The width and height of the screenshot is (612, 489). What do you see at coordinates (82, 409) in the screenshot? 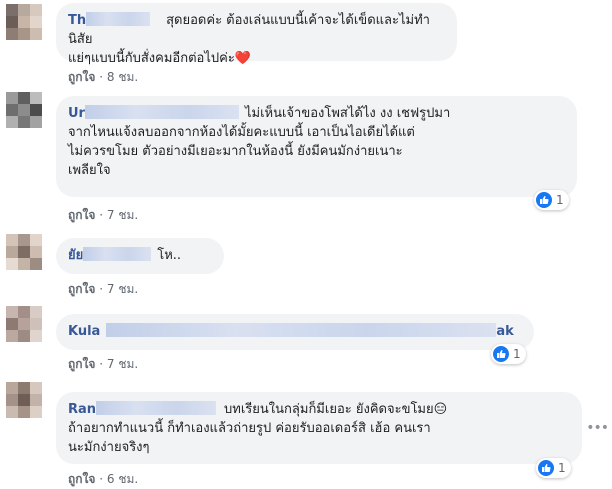
I see `comment-author: Ran` at bounding box center [82, 409].